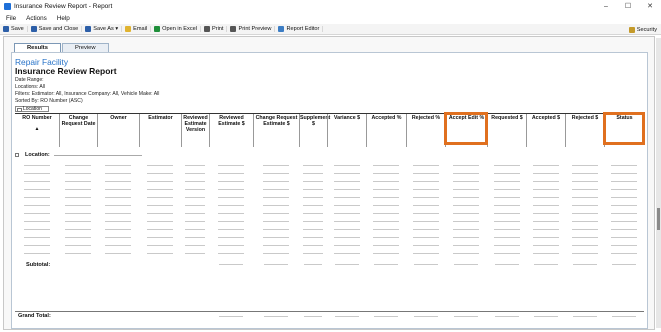 The width and height of the screenshot is (661, 332). I want to click on print-preview-button: Print Preview, so click(253, 29).